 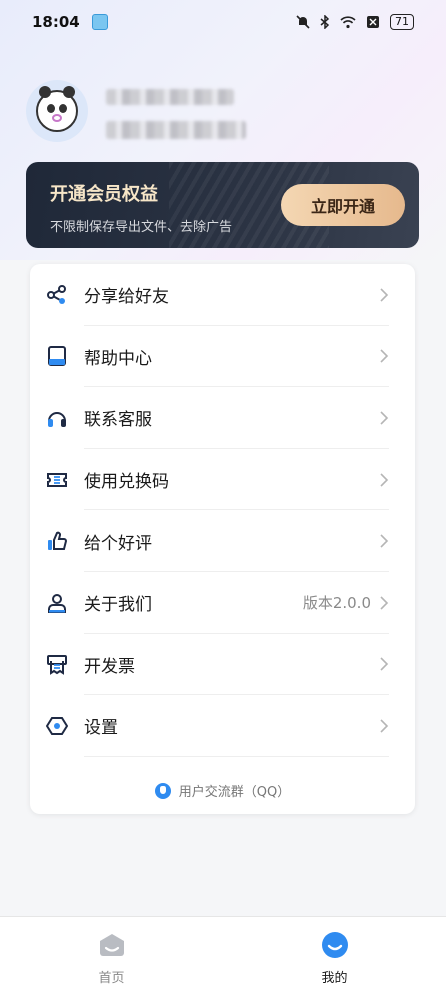 I want to click on blurred-username, so click(x=170, y=97).